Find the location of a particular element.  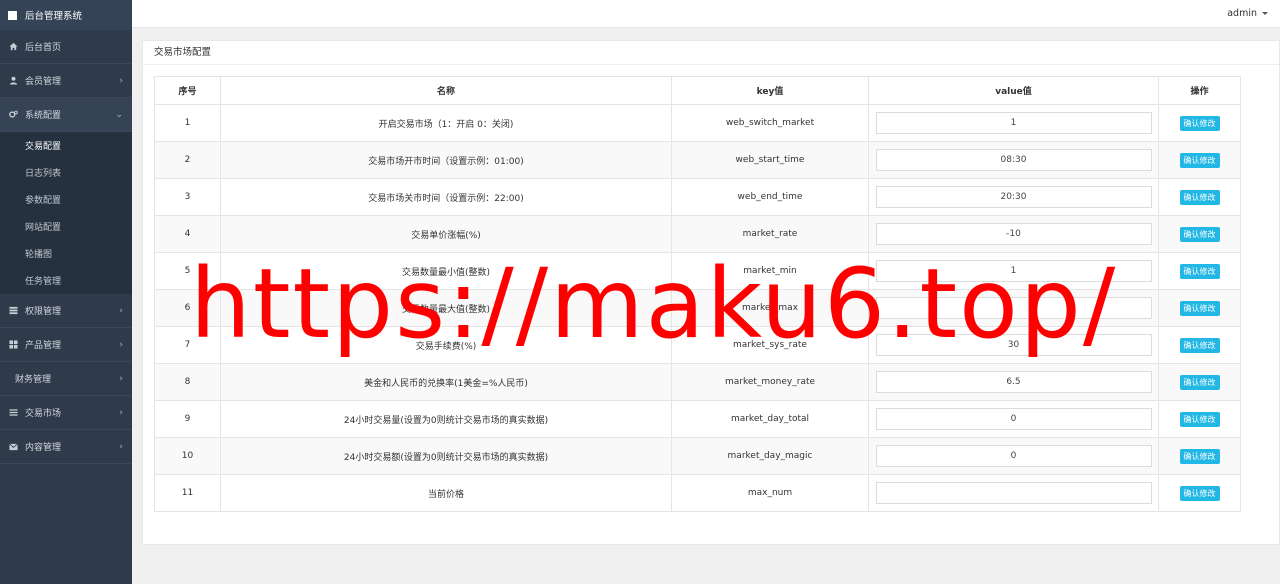

column-header: 操作 is located at coordinates (1199, 90).